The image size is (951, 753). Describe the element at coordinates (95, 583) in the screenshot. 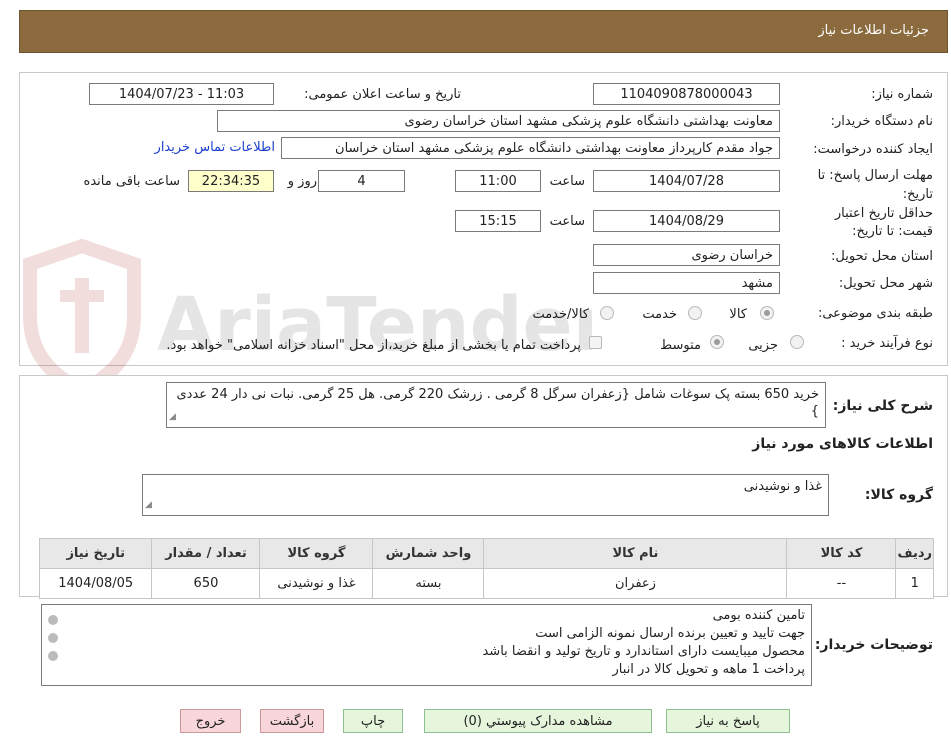

I see `cell-need-date: 1404/08/05` at that location.